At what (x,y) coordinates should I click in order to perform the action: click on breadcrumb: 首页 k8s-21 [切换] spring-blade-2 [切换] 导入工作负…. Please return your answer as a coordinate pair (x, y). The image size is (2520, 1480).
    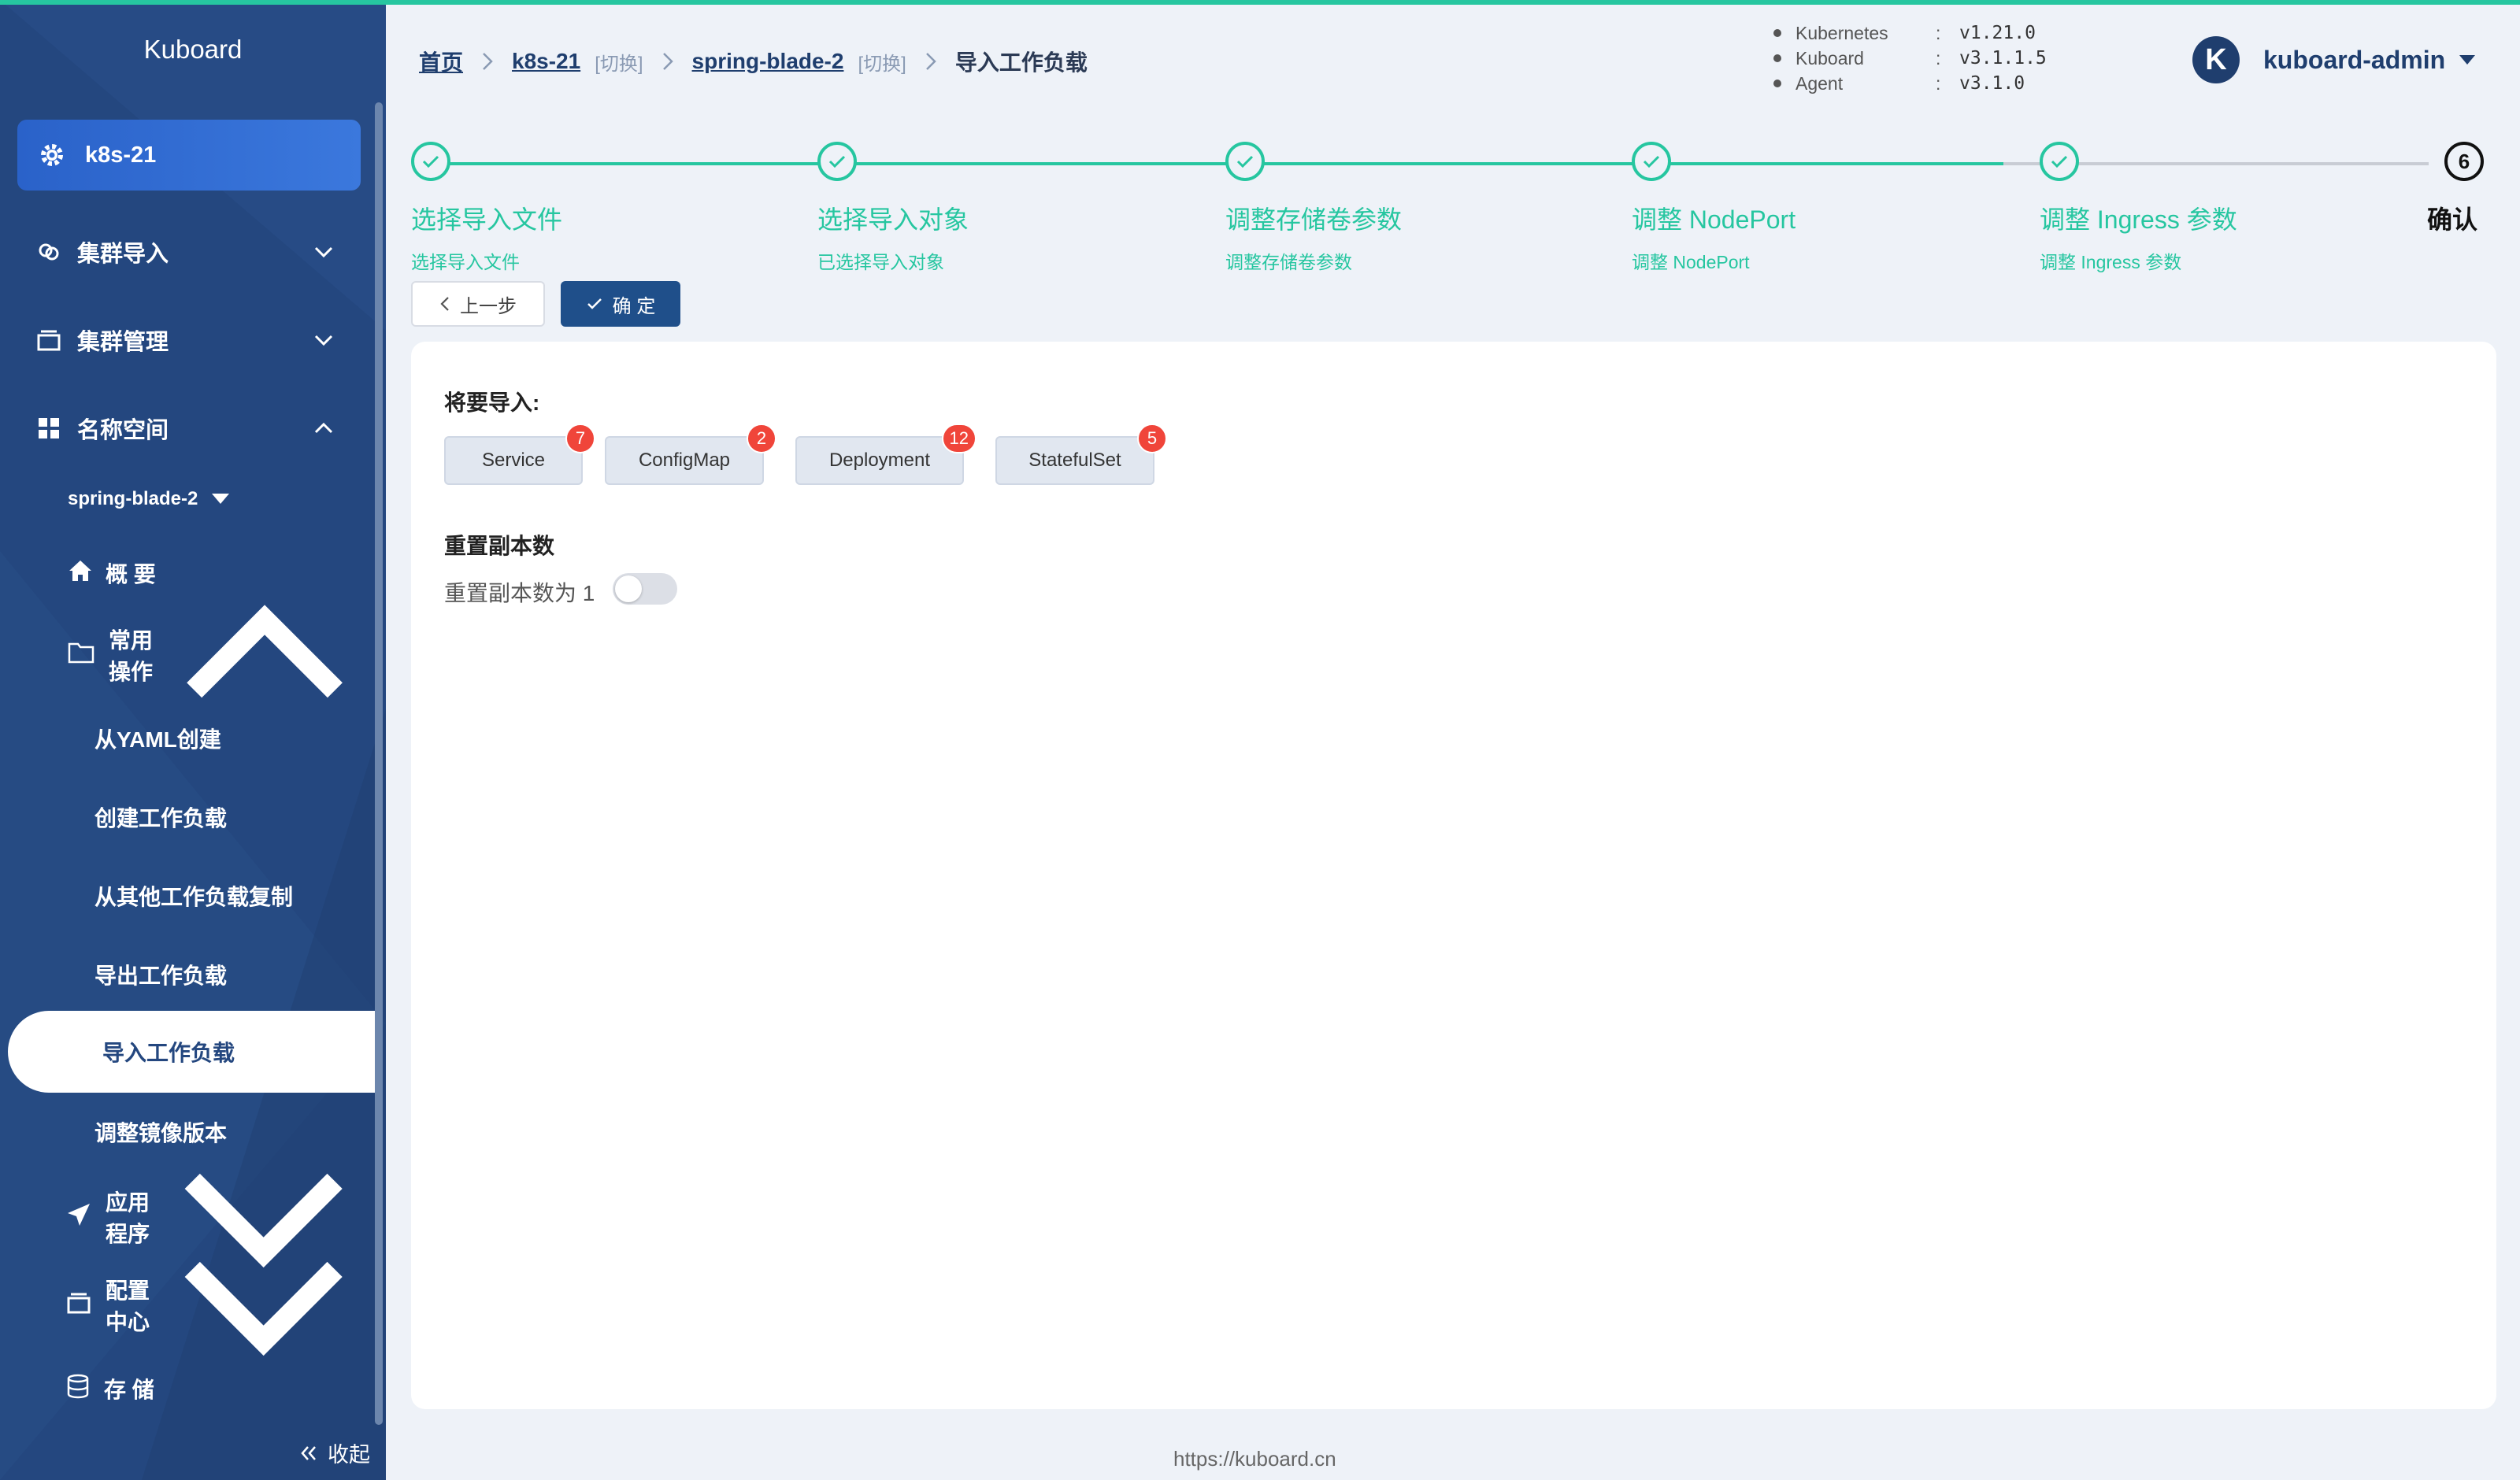
    Looking at the image, I should click on (753, 61).